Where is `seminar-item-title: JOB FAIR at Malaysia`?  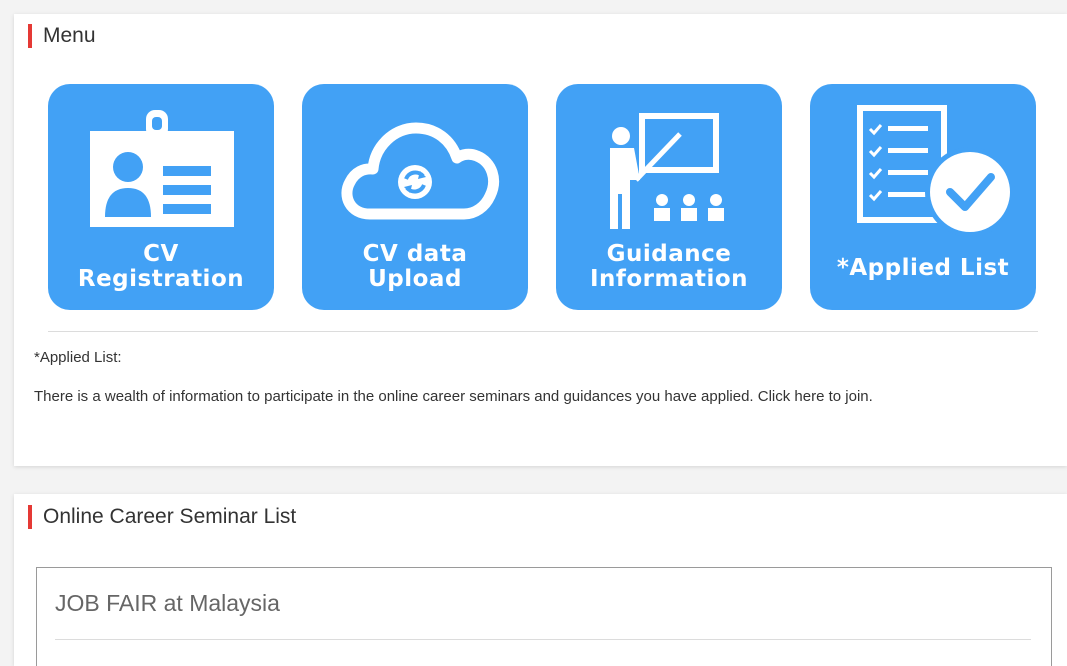
seminar-item-title: JOB FAIR at Malaysia is located at coordinates (167, 603).